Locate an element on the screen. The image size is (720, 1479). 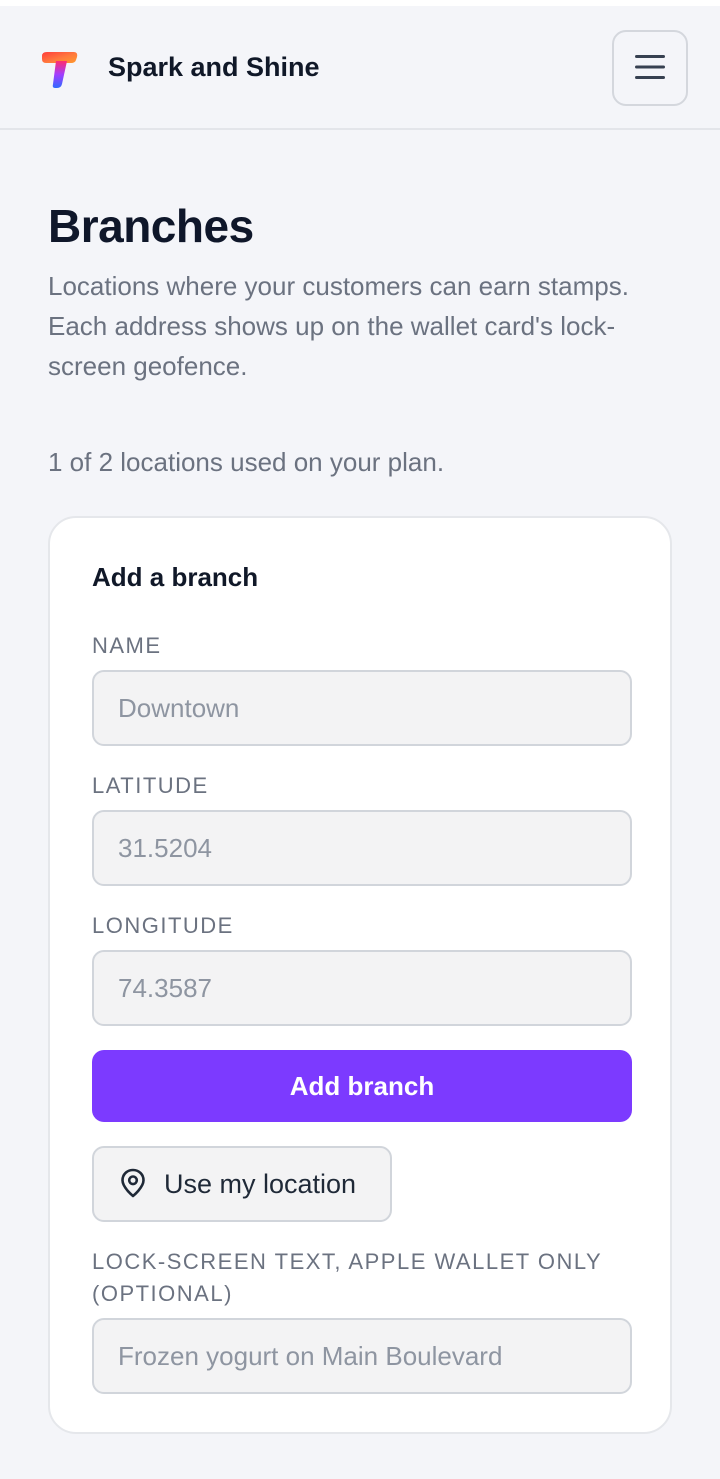
use-my-location-label: Use my location is located at coordinates (260, 1183).